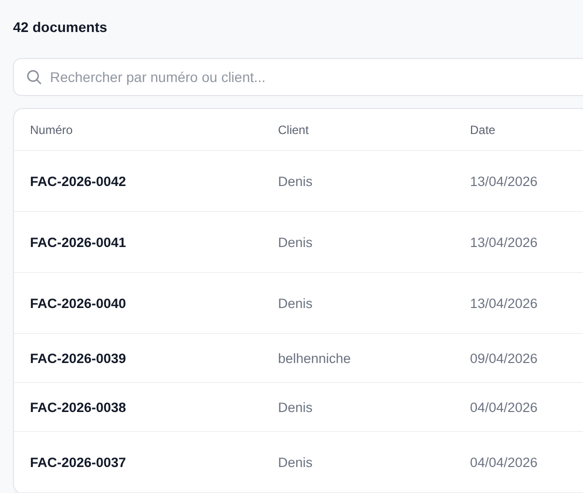  Describe the element at coordinates (78, 462) in the screenshot. I see `document-number: FAC-2026-0037` at that location.